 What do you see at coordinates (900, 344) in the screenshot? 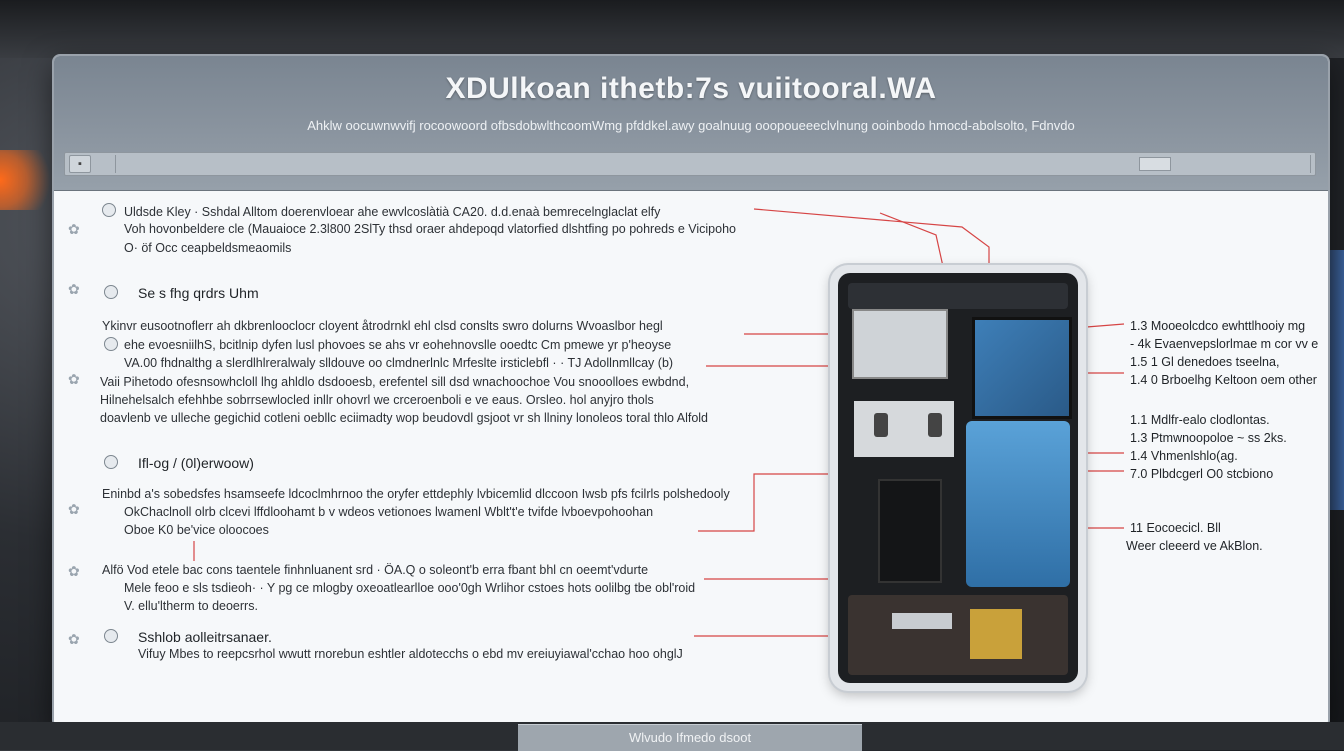
I see `camera-module` at bounding box center [900, 344].